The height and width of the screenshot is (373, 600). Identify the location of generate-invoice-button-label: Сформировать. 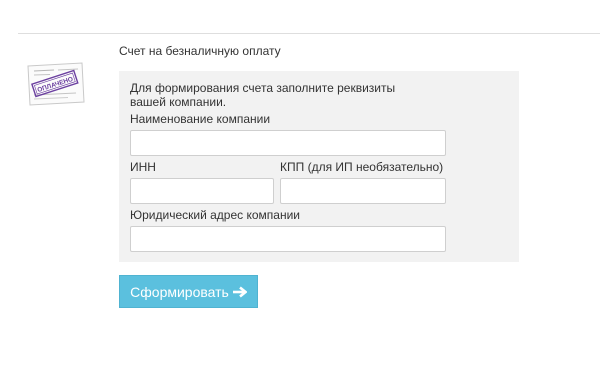
(179, 291).